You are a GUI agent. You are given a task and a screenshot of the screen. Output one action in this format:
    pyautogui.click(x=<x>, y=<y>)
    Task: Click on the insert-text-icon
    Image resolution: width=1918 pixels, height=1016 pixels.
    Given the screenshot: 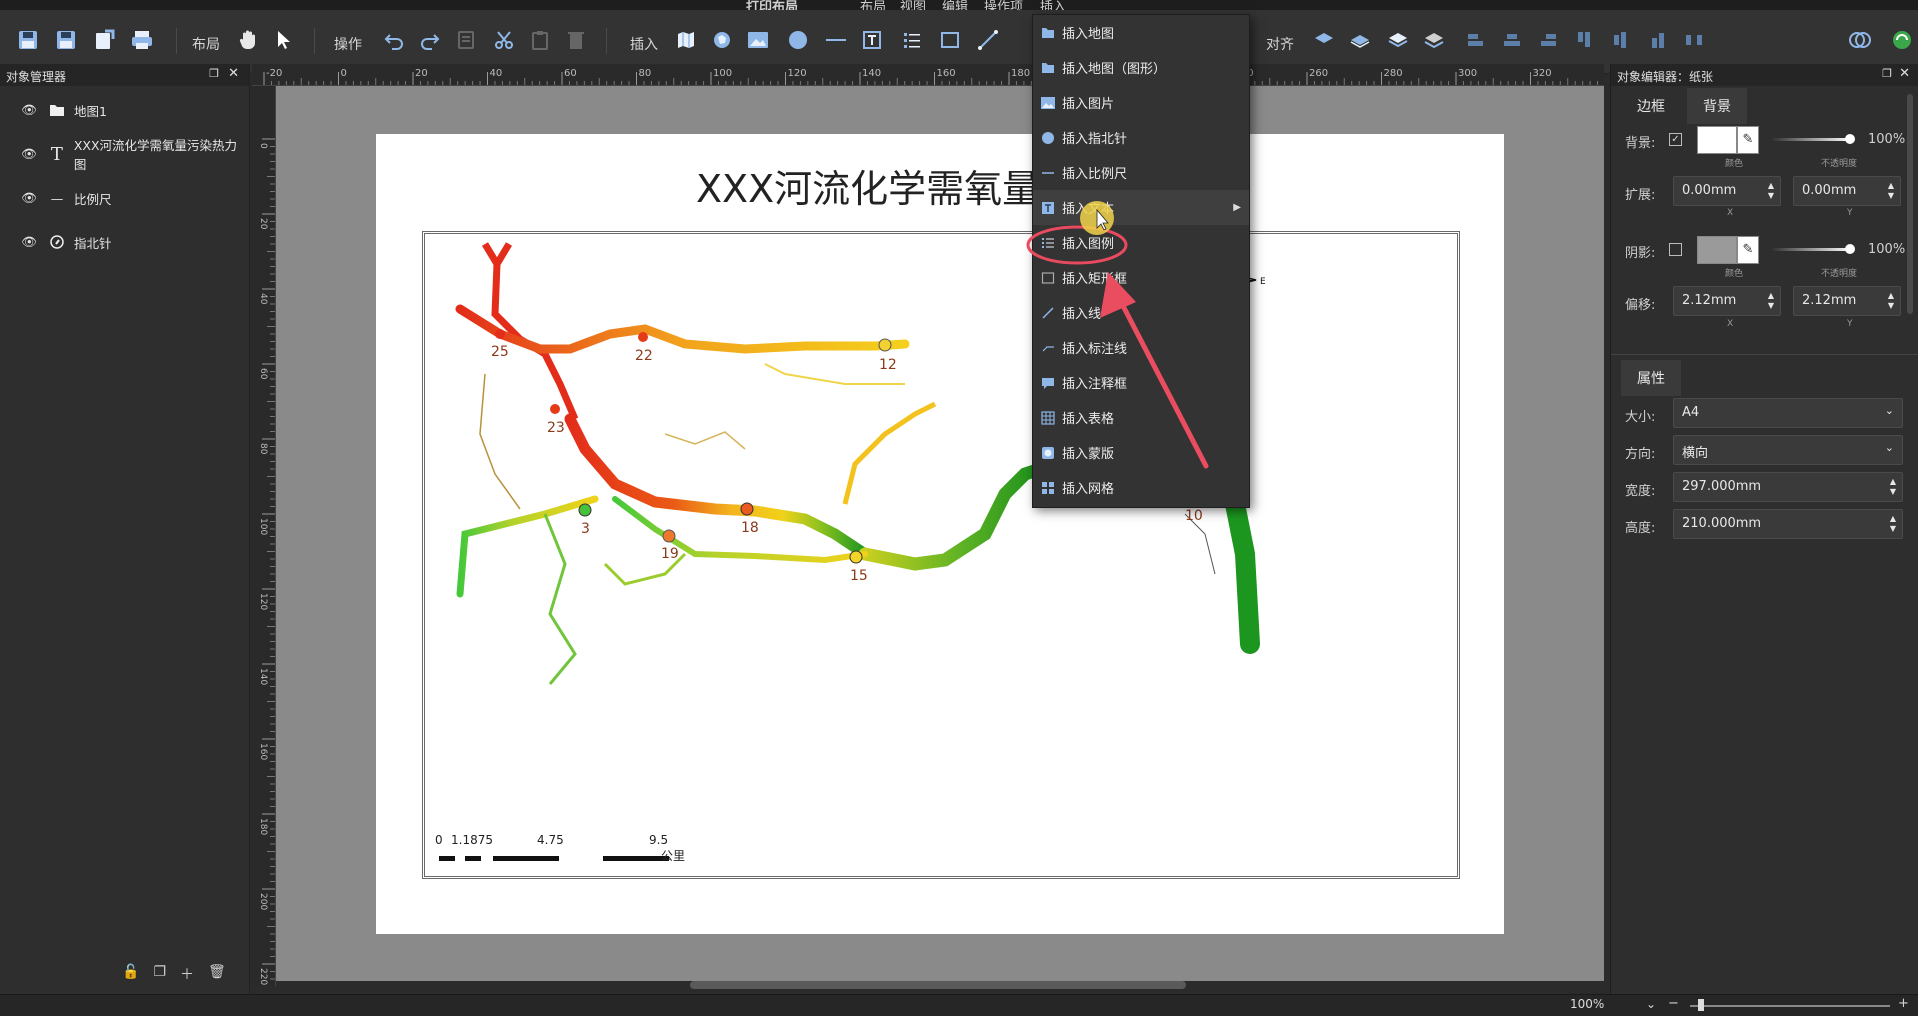 What is the action you would take?
    pyautogui.click(x=872, y=40)
    